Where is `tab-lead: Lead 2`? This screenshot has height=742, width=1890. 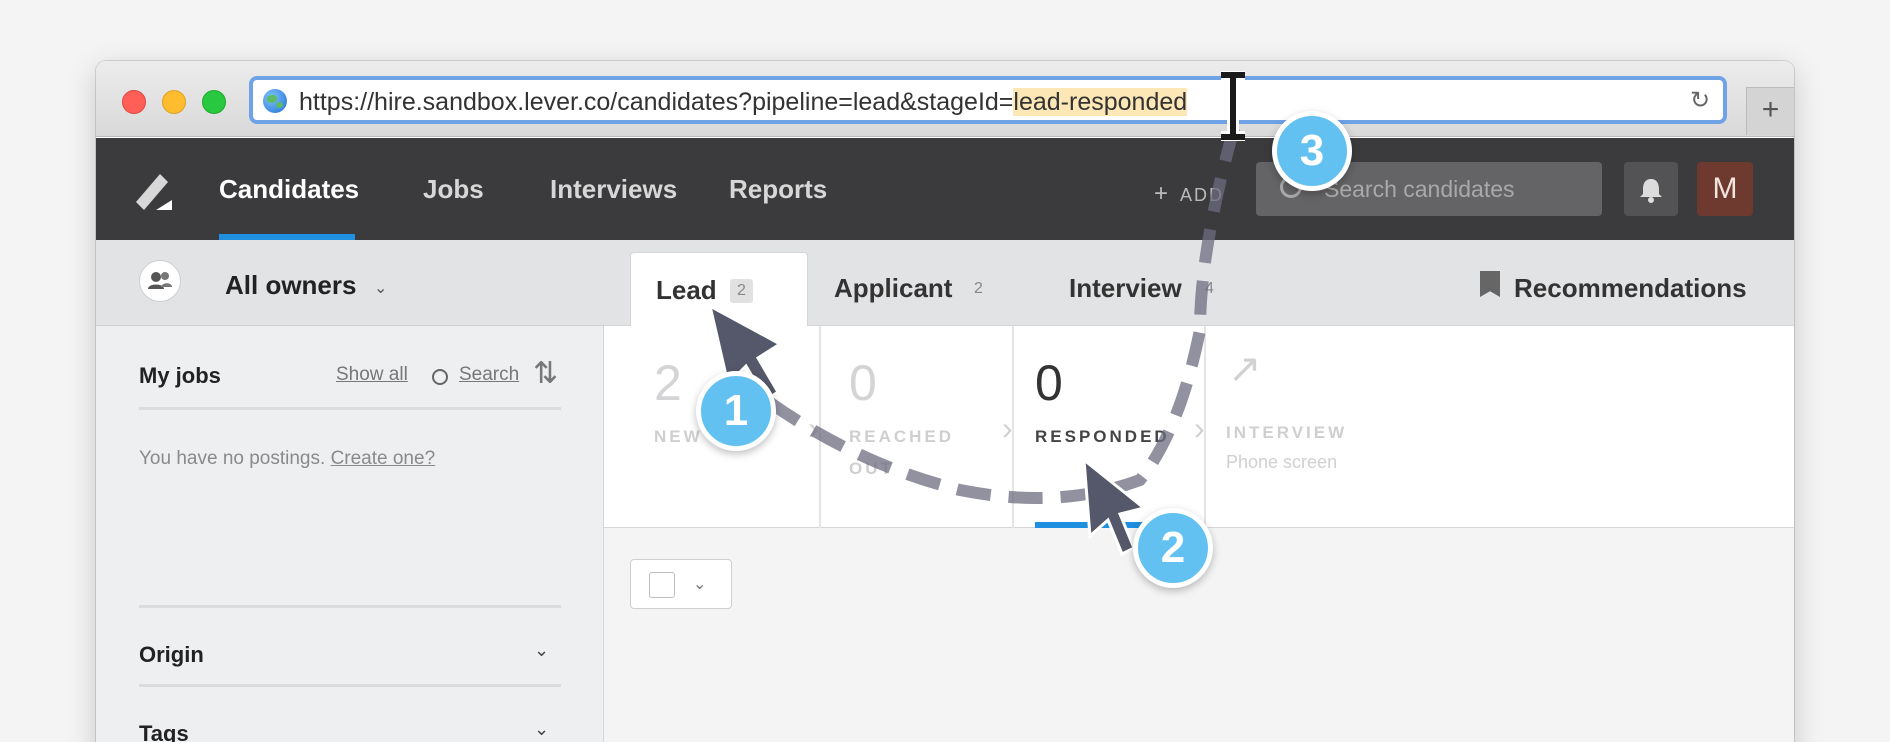
tab-lead: Lead 2 is located at coordinates (719, 289).